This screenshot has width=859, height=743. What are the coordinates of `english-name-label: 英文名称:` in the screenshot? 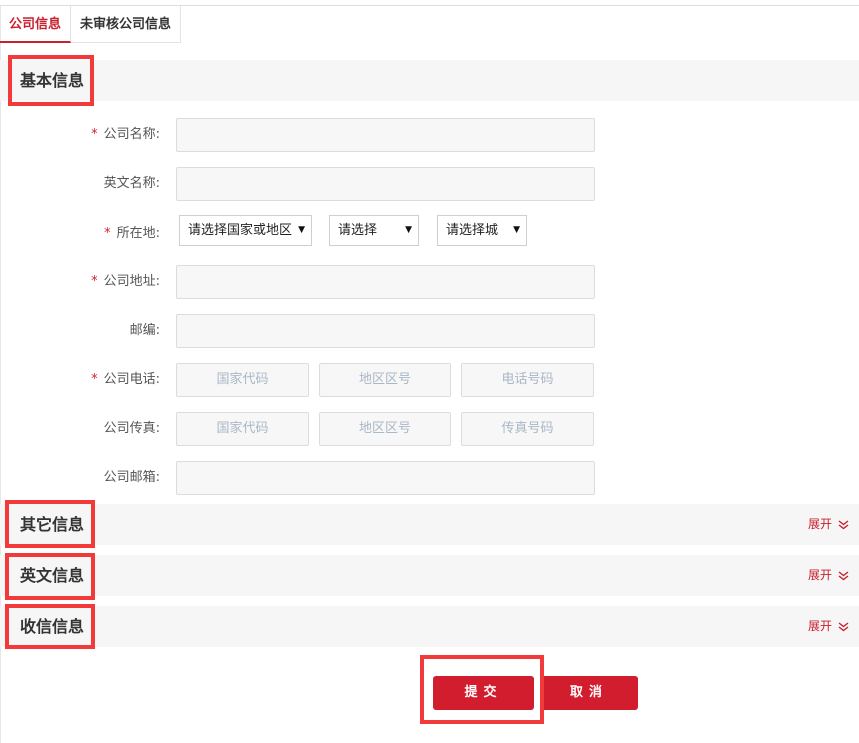 It's located at (131, 183).